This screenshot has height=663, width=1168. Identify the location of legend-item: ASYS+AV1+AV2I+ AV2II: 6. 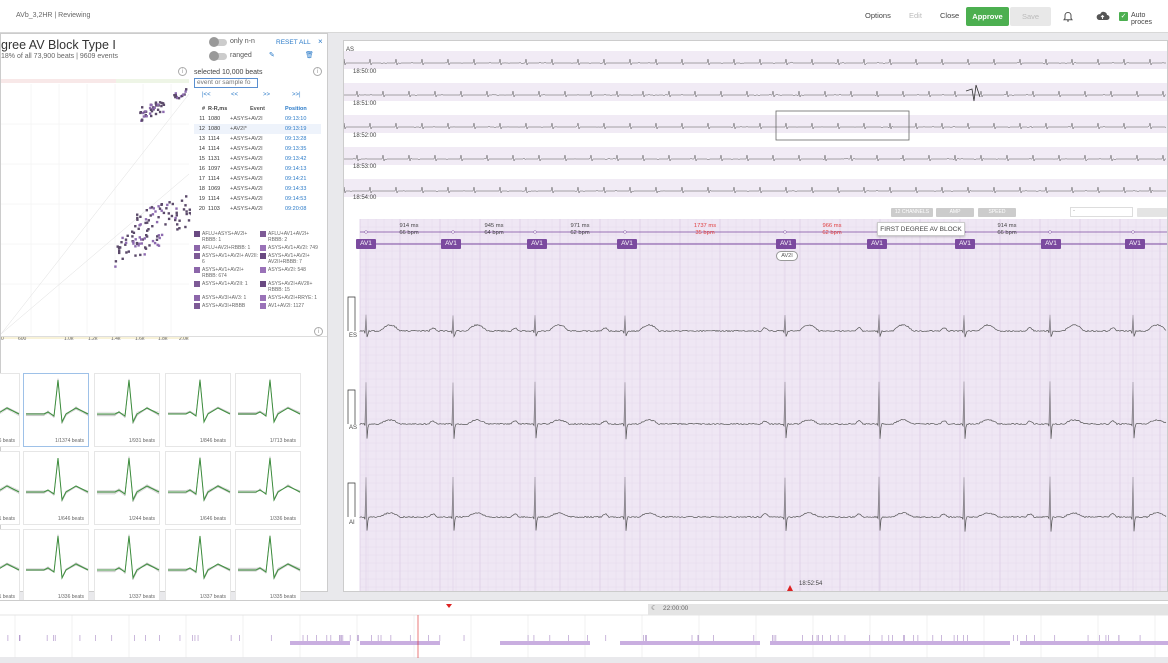
(226, 259).